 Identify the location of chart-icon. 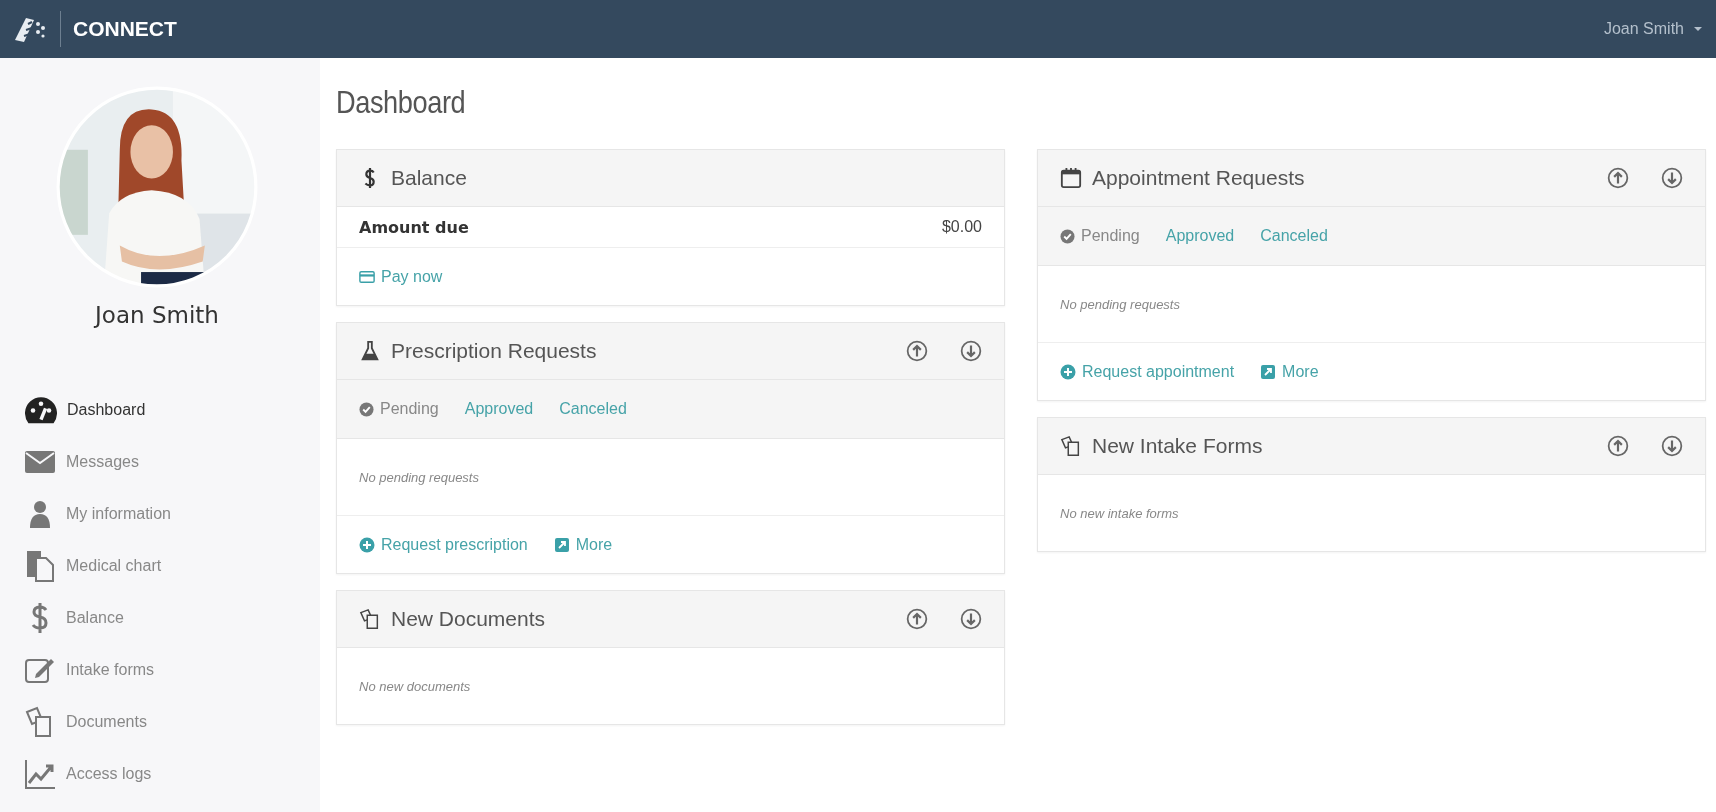
(40, 566).